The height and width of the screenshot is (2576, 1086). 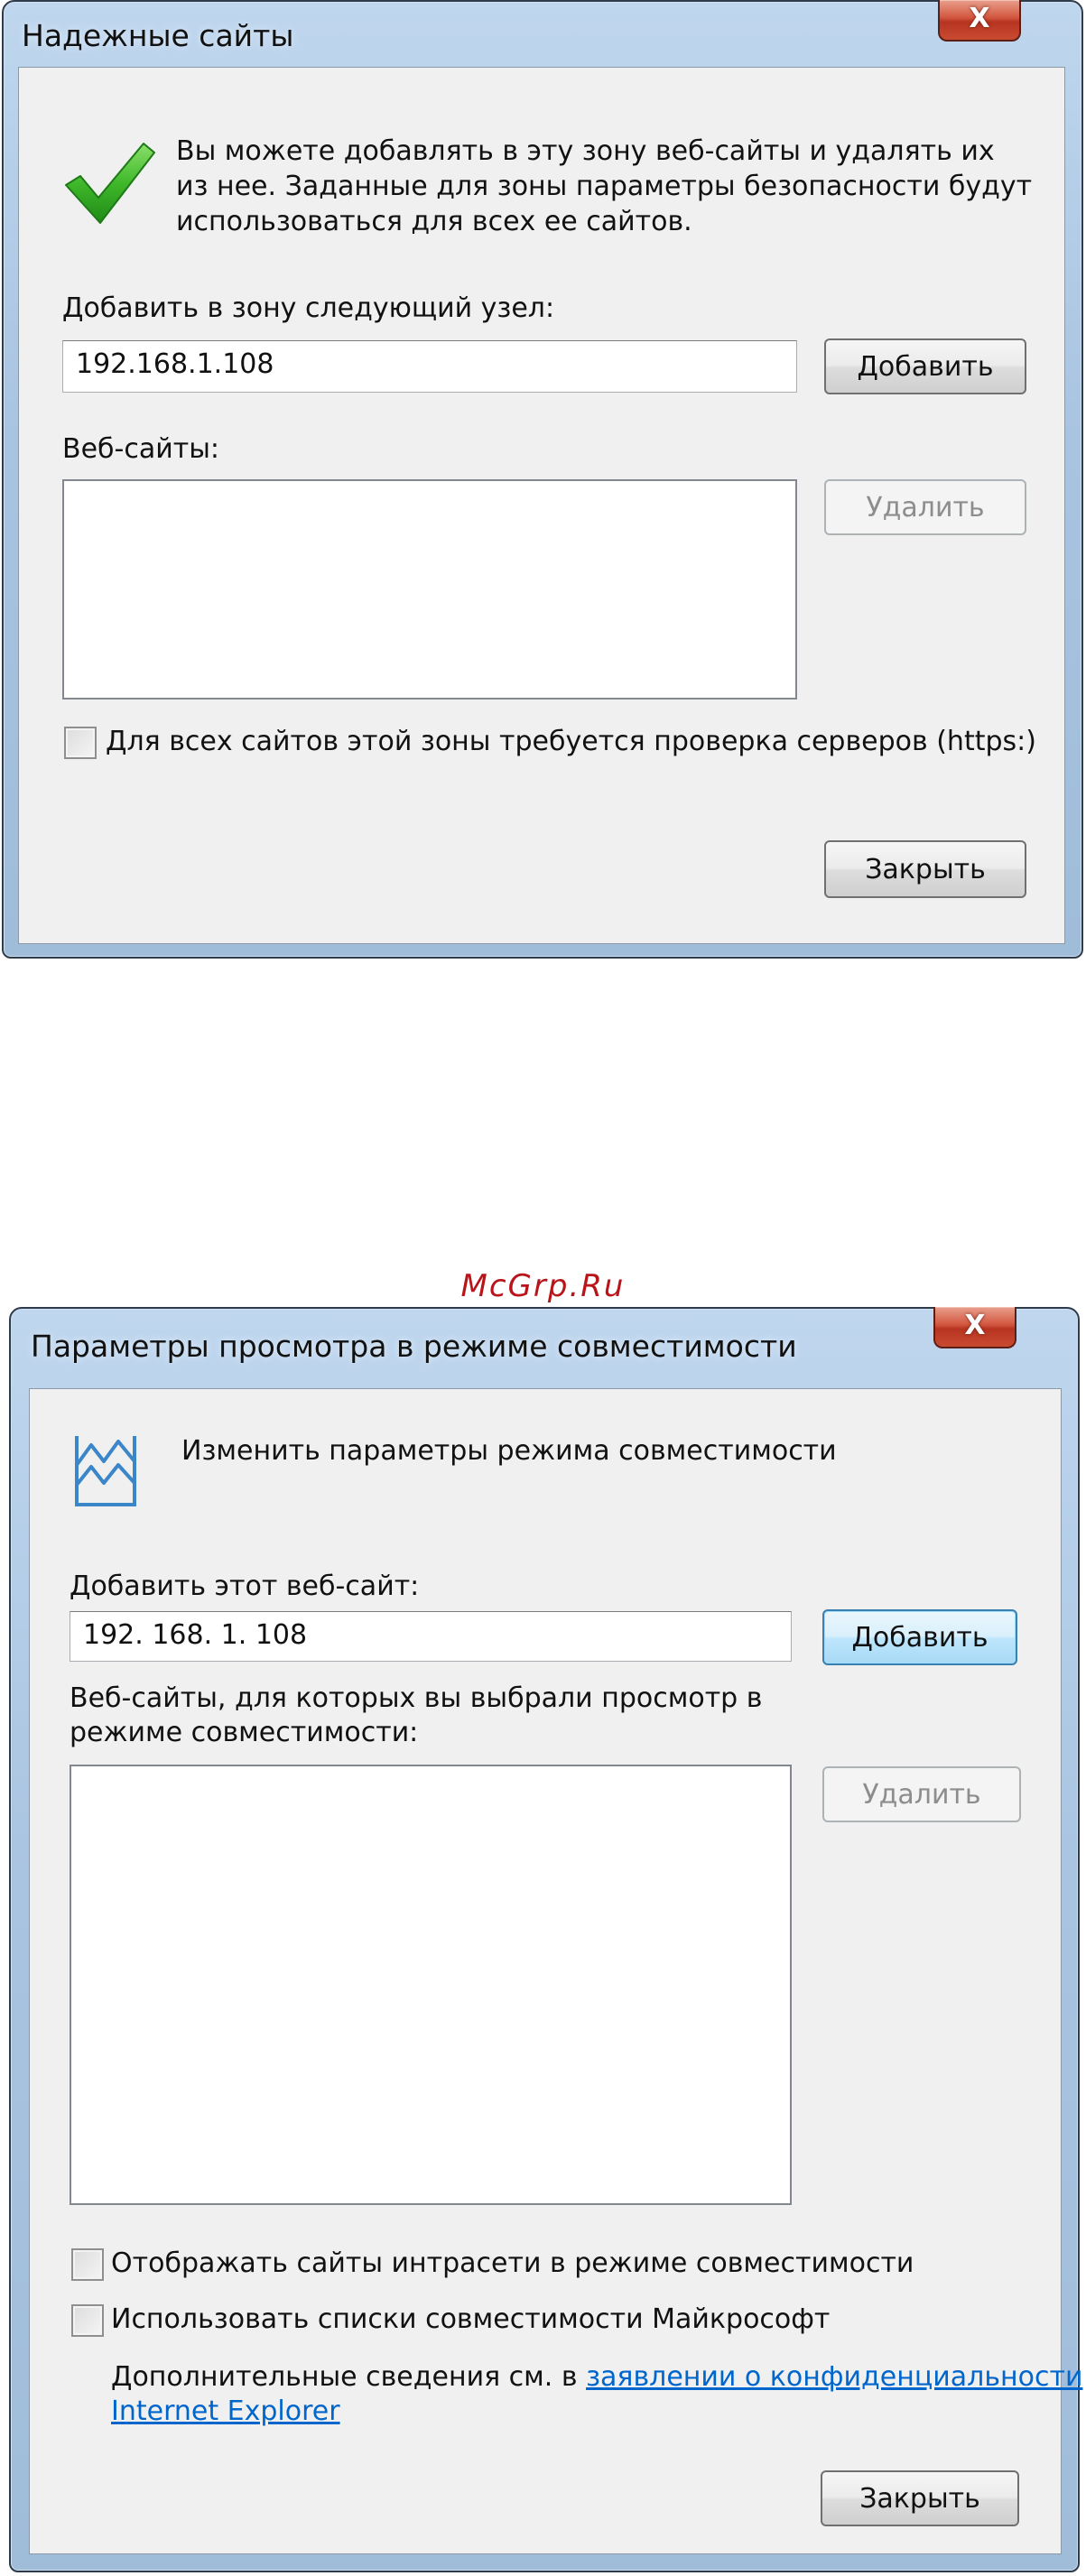 I want to click on websites-label: Веб-сайты:, so click(x=141, y=449).